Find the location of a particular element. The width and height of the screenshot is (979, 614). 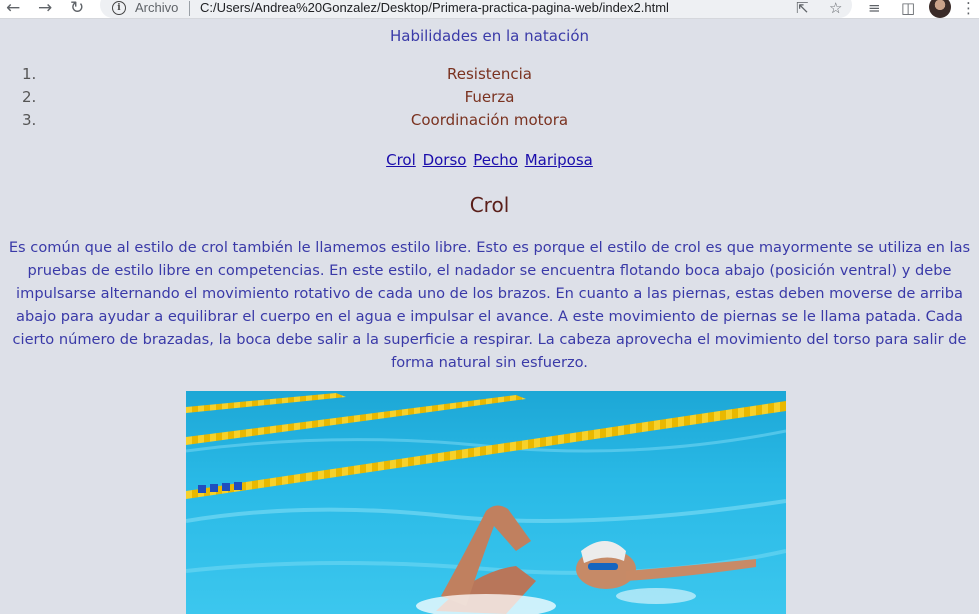

list-item-label: Coordinación motora is located at coordinates (489, 120).